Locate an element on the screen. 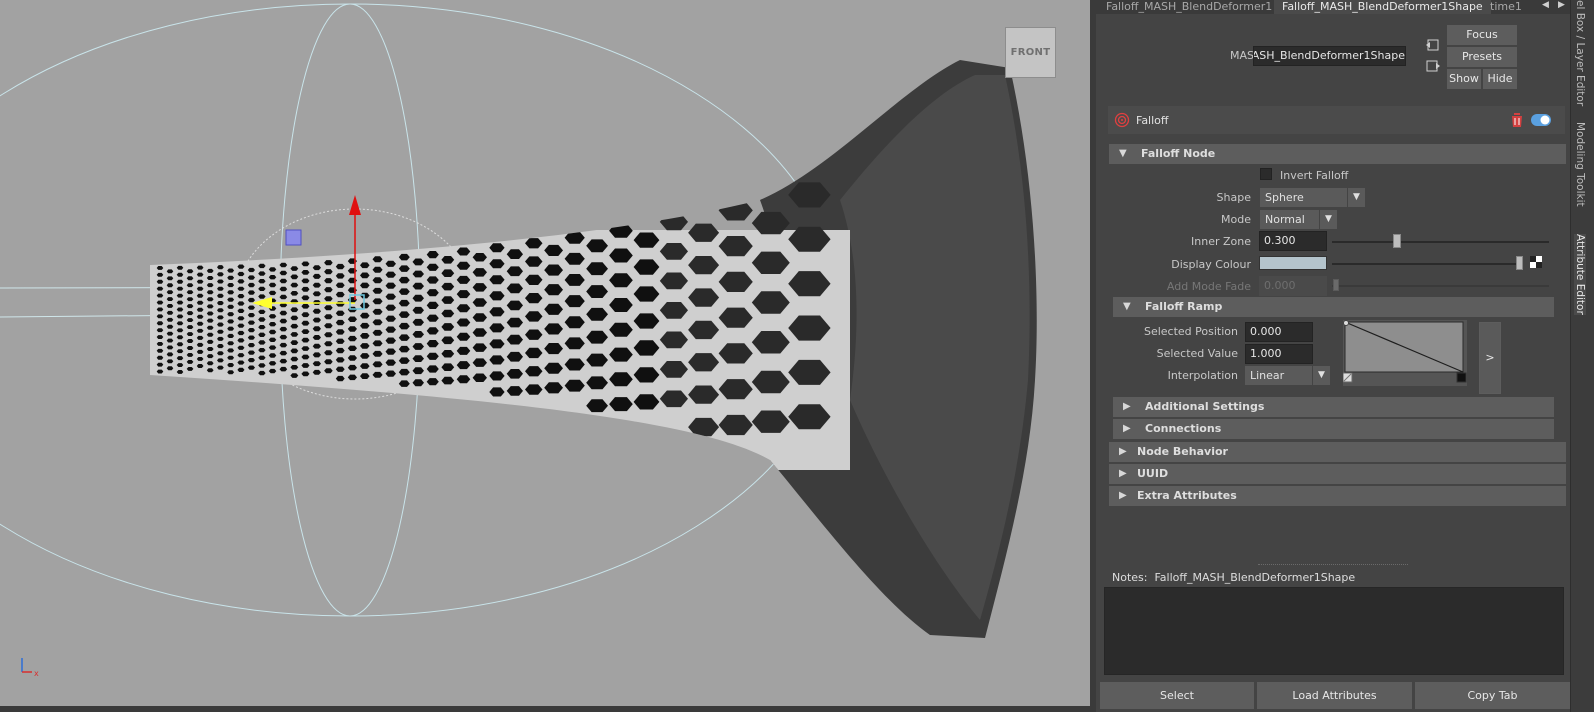 This screenshot has width=1594, height=712. manip-y-arrow is located at coordinates (355, 205).